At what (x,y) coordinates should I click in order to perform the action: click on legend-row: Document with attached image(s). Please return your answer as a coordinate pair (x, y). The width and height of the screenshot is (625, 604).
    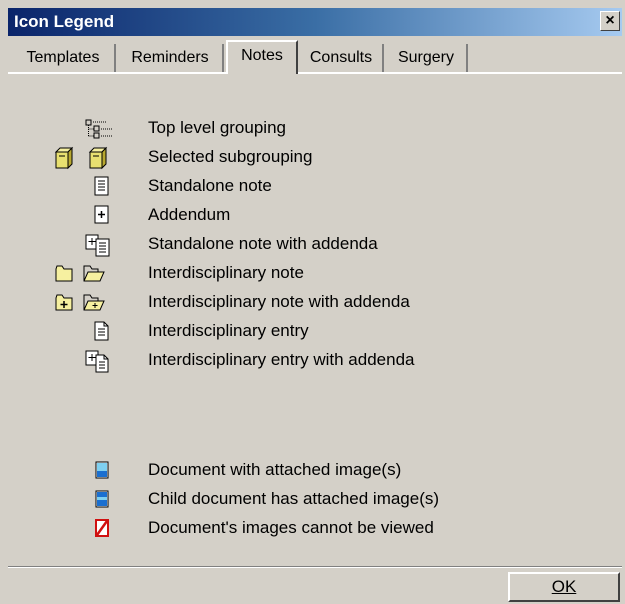
    Looking at the image, I should click on (315, 471).